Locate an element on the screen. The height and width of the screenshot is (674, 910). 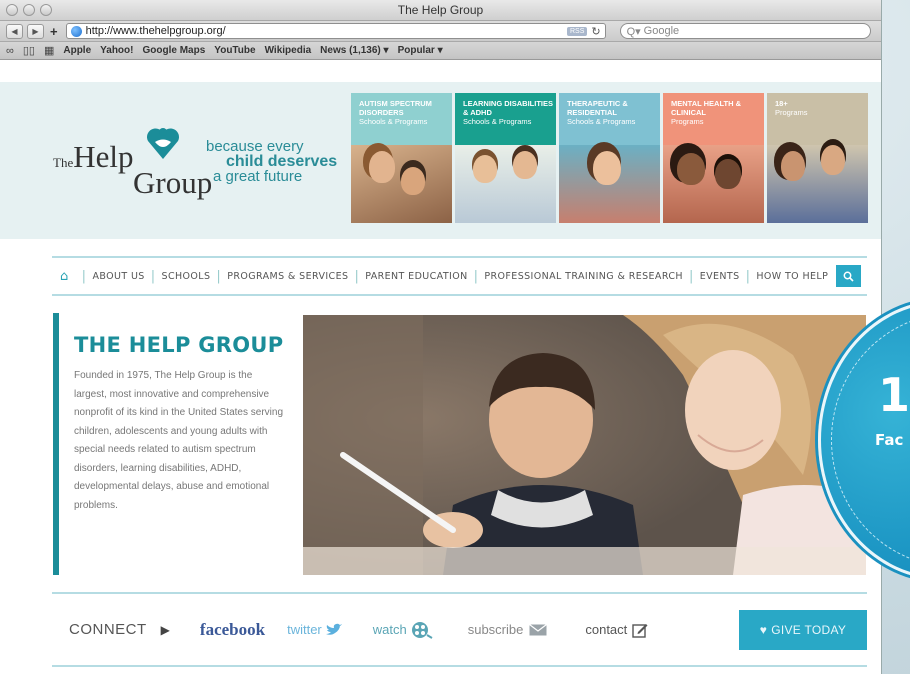
tile-mental-health: MENTAL HEALTH & CLINICAL Programs is located at coordinates (713, 158).